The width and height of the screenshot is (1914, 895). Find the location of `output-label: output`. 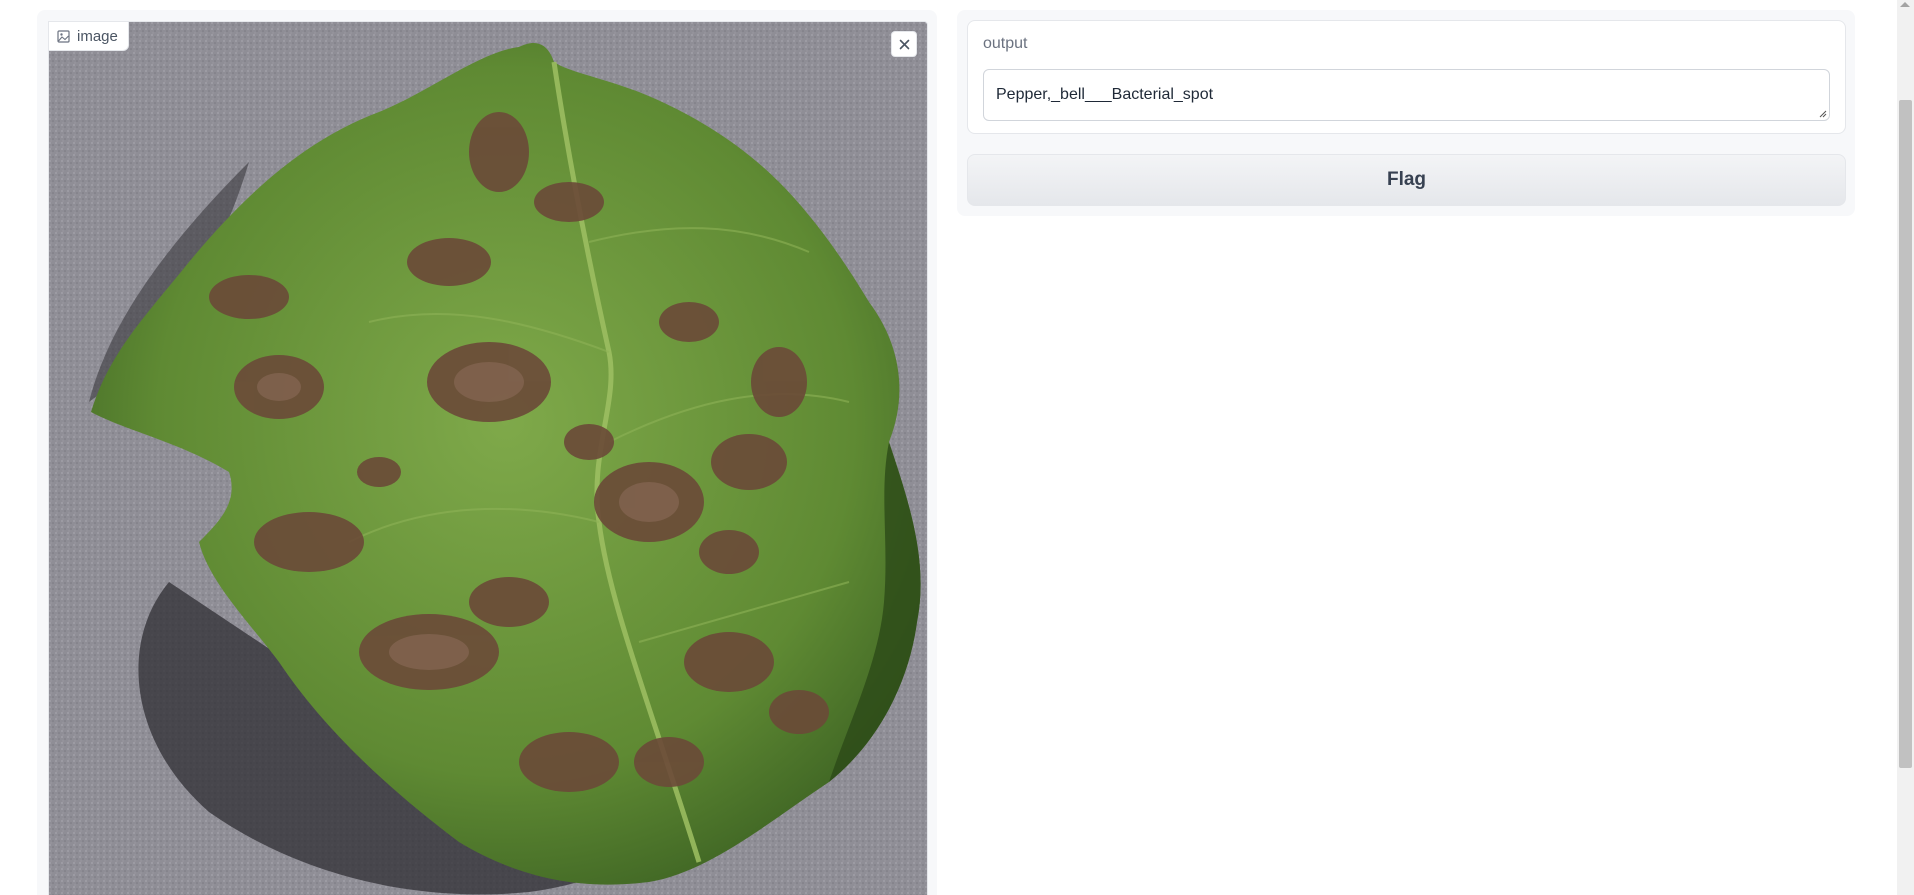

output-label: output is located at coordinates (1005, 43).